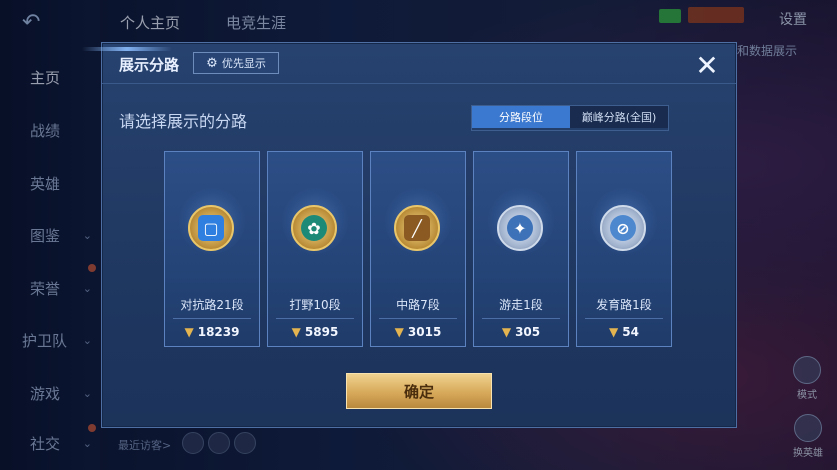  Describe the element at coordinates (321, 332) in the screenshot. I see `lane-score-value: 5895` at that location.